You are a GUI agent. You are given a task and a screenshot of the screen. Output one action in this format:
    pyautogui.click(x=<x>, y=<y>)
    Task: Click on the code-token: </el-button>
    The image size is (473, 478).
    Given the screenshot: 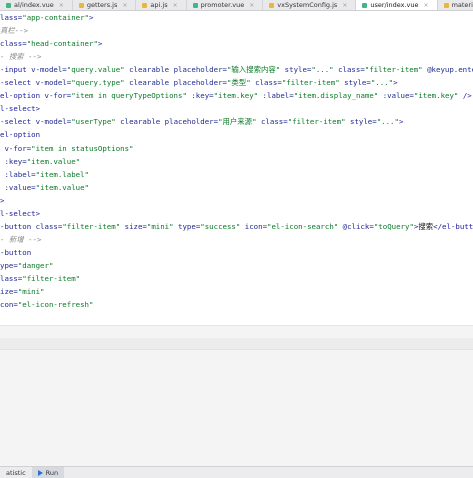 What is the action you would take?
    pyautogui.click(x=453, y=226)
    